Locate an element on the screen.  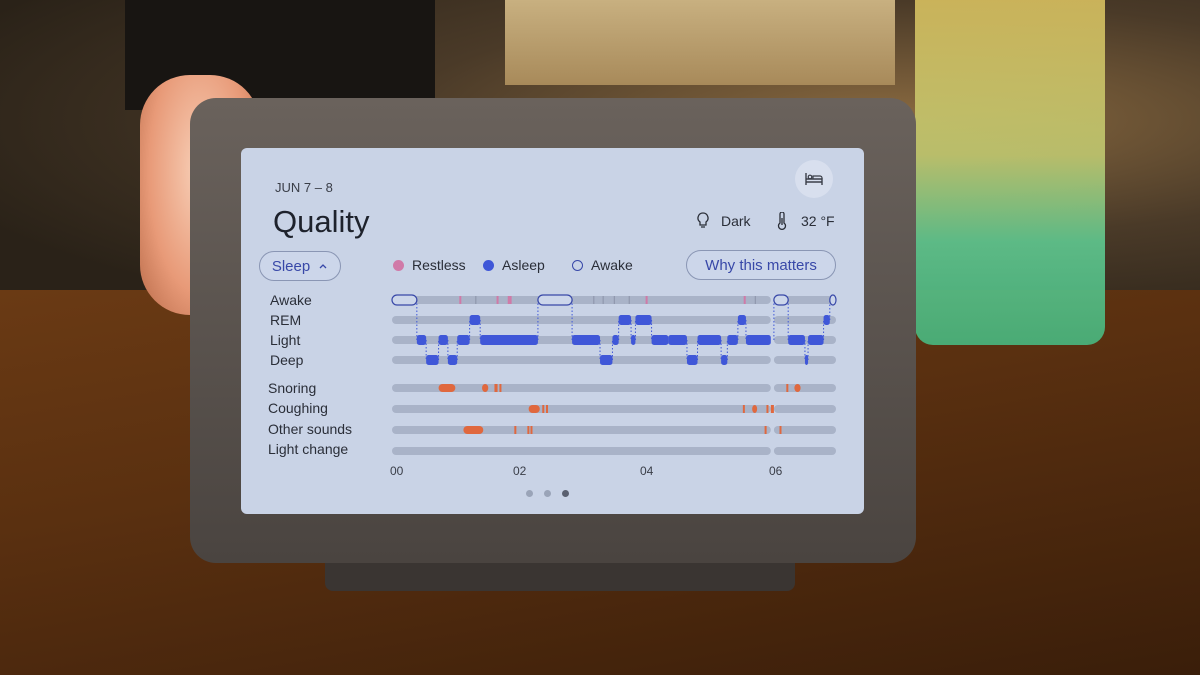
page-dot-3-active is located at coordinates (565, 493).